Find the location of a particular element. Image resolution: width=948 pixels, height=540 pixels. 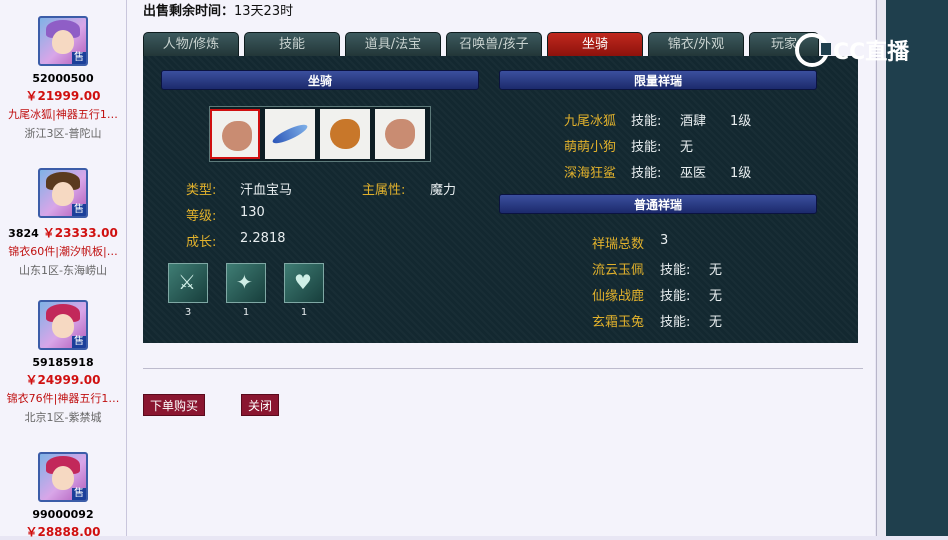

listing-price: ￥23333.00 is located at coordinates (80, 233).